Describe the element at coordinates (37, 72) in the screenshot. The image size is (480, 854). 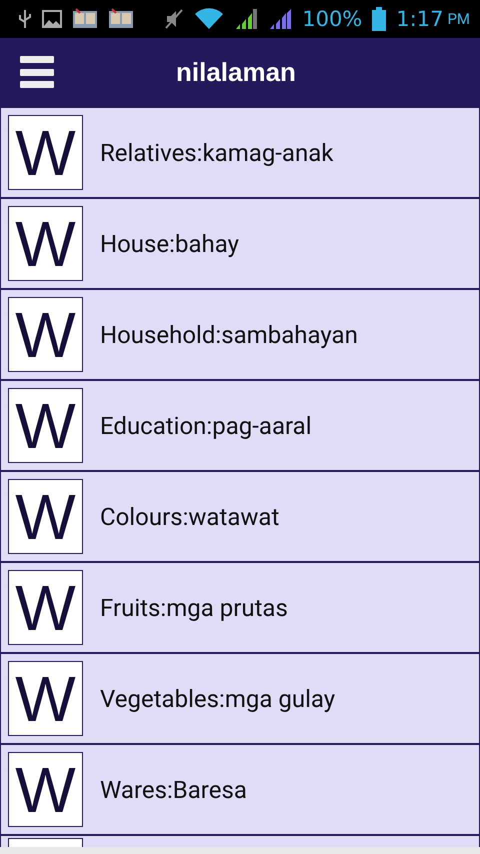
I see `menu-icon` at that location.